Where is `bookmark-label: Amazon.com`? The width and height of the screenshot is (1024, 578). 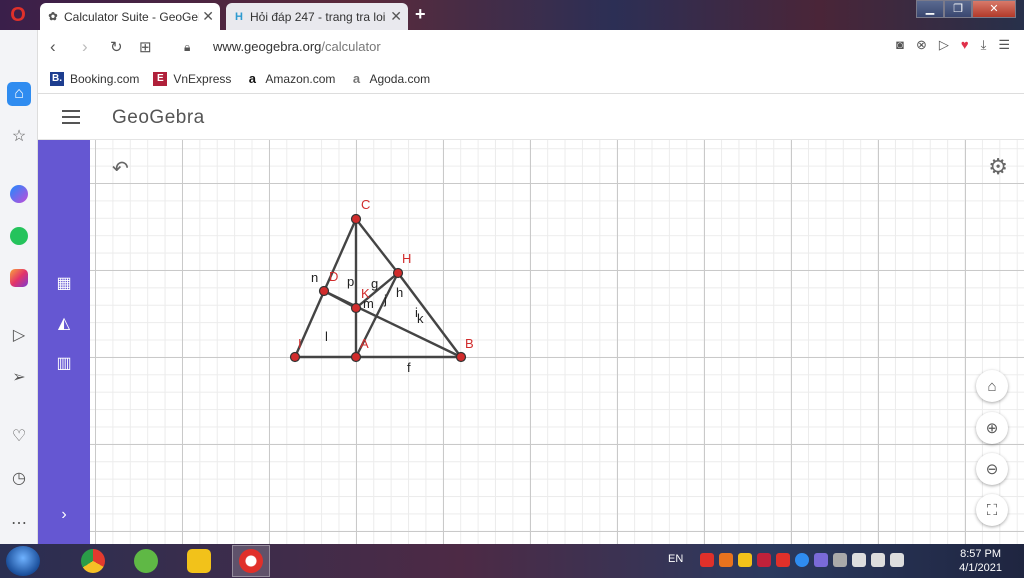
bookmark-label: Amazon.com is located at coordinates (300, 78).